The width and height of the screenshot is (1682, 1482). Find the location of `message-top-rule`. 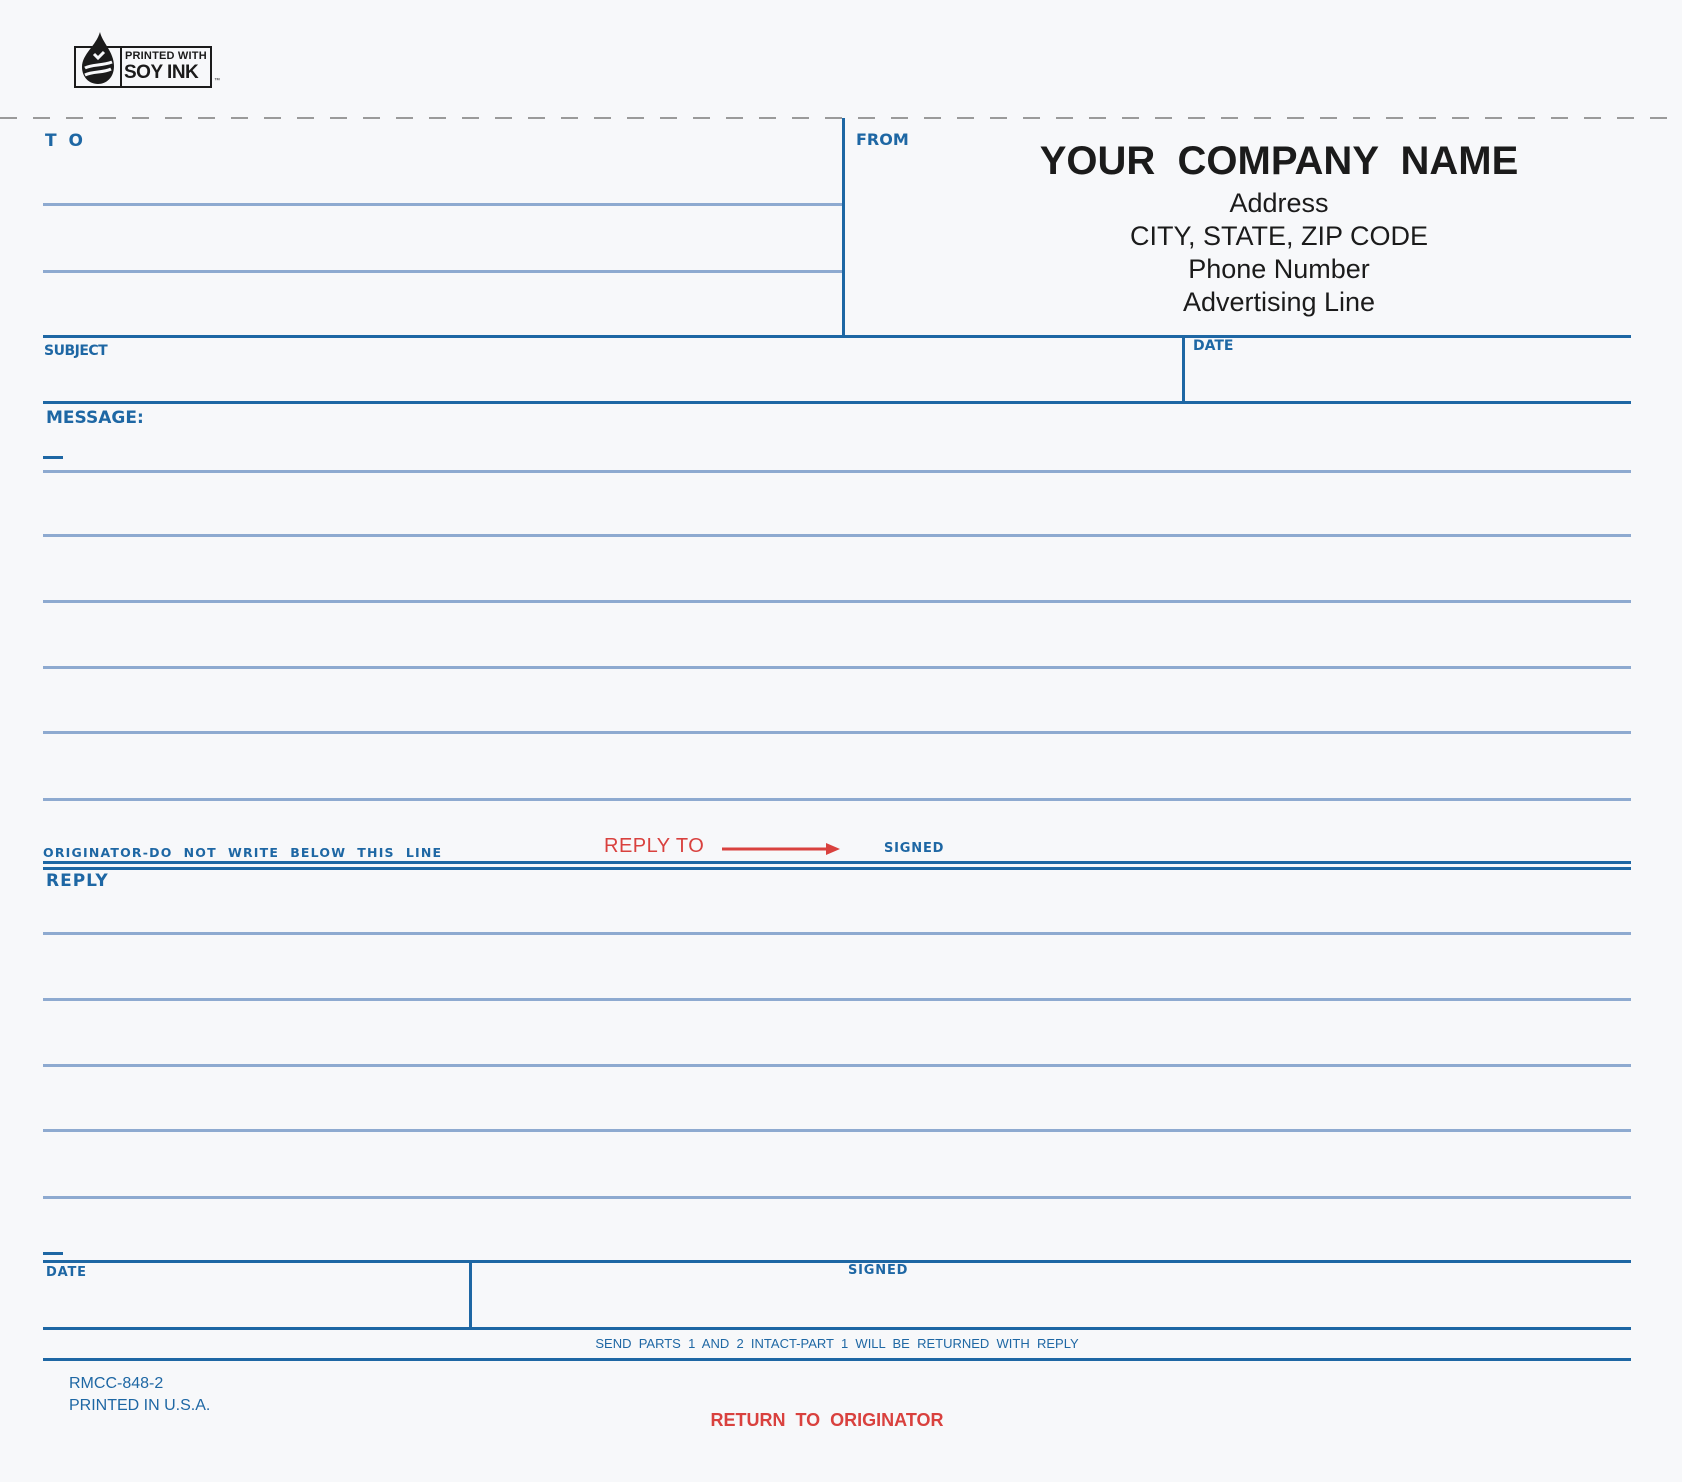

message-top-rule is located at coordinates (837, 402).